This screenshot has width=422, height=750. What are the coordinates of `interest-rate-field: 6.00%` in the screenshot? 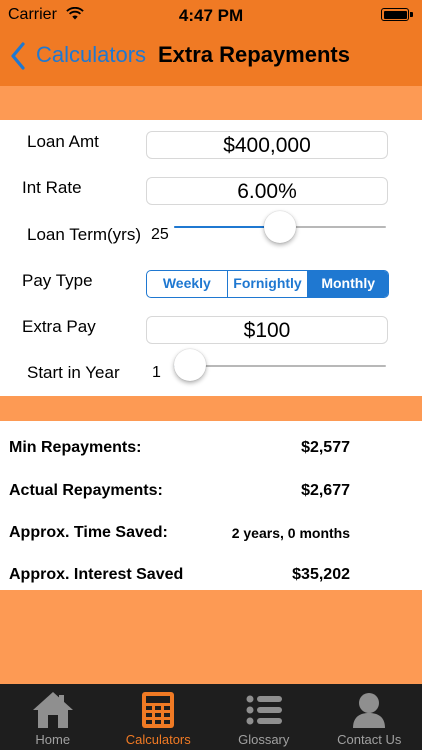 It's located at (267, 191).